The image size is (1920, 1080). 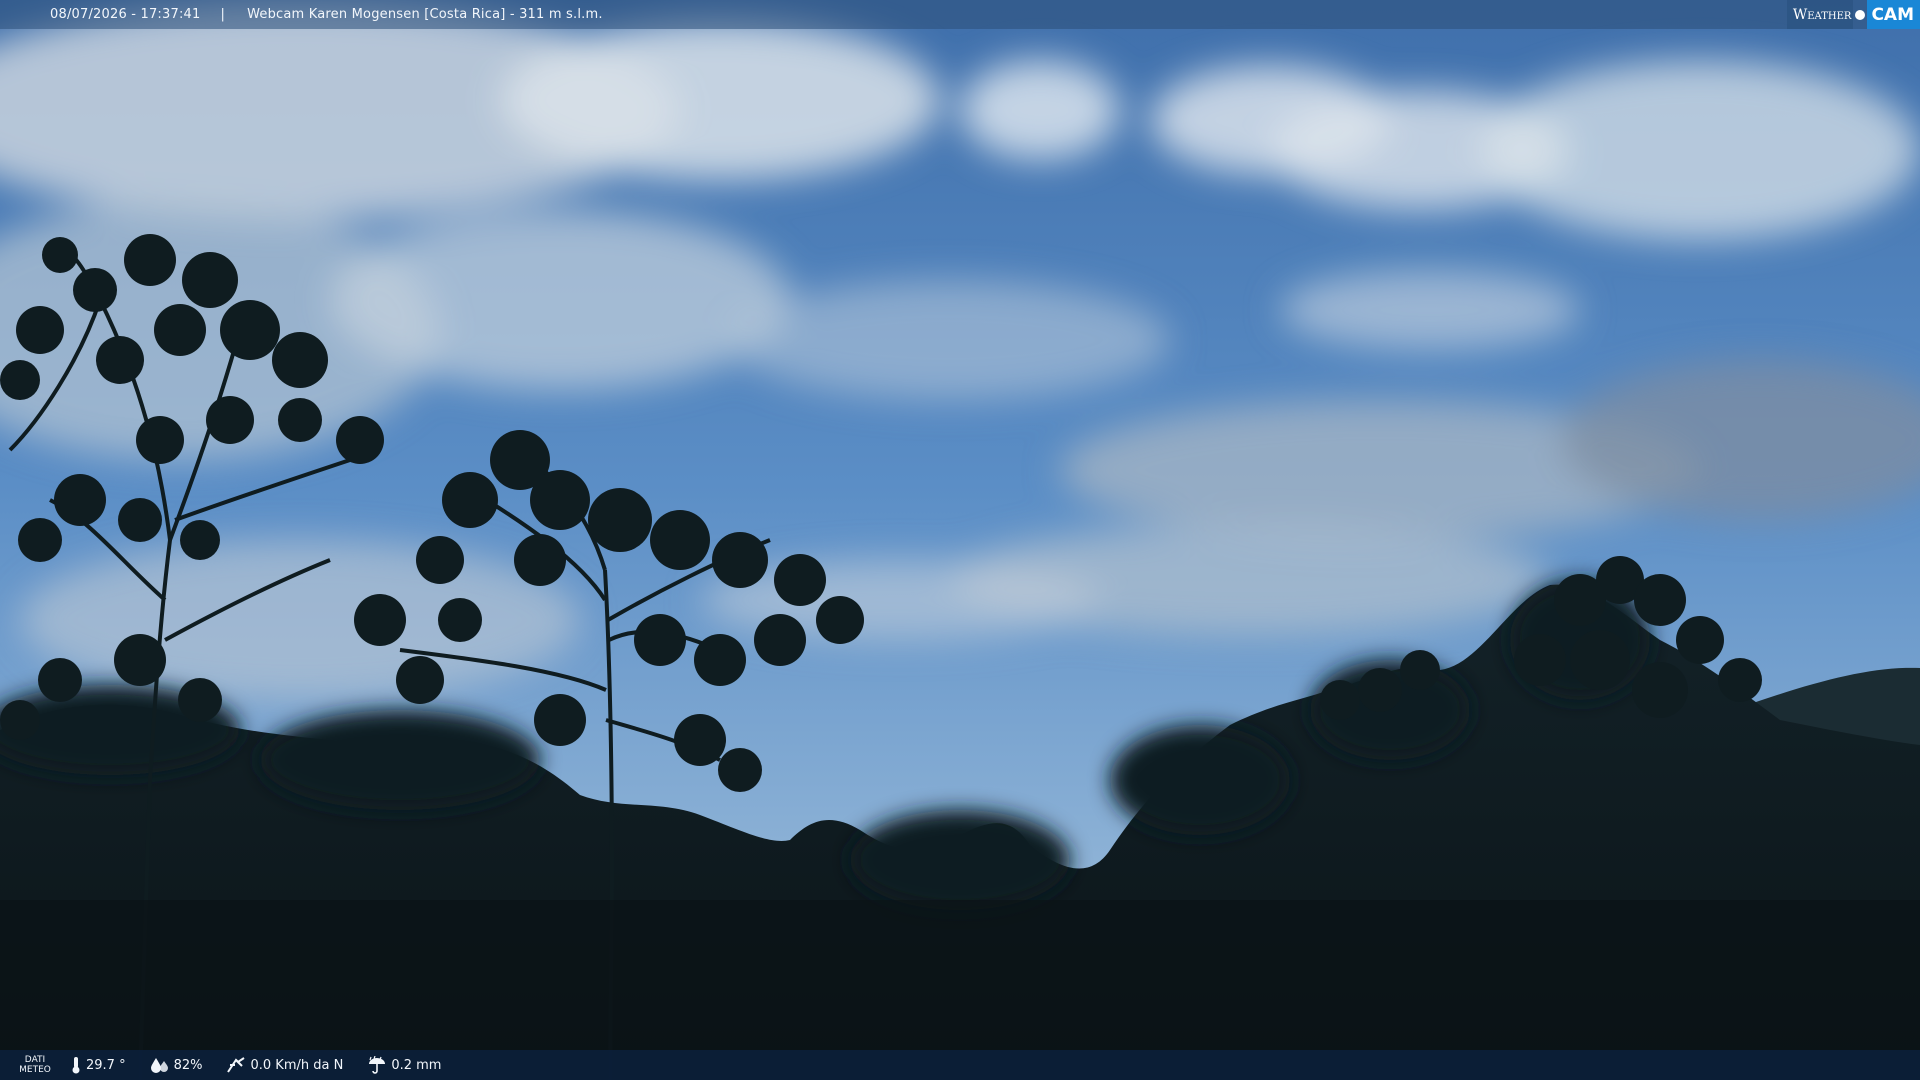 I want to click on rain-value: 0.2 mm, so click(x=416, y=1065).